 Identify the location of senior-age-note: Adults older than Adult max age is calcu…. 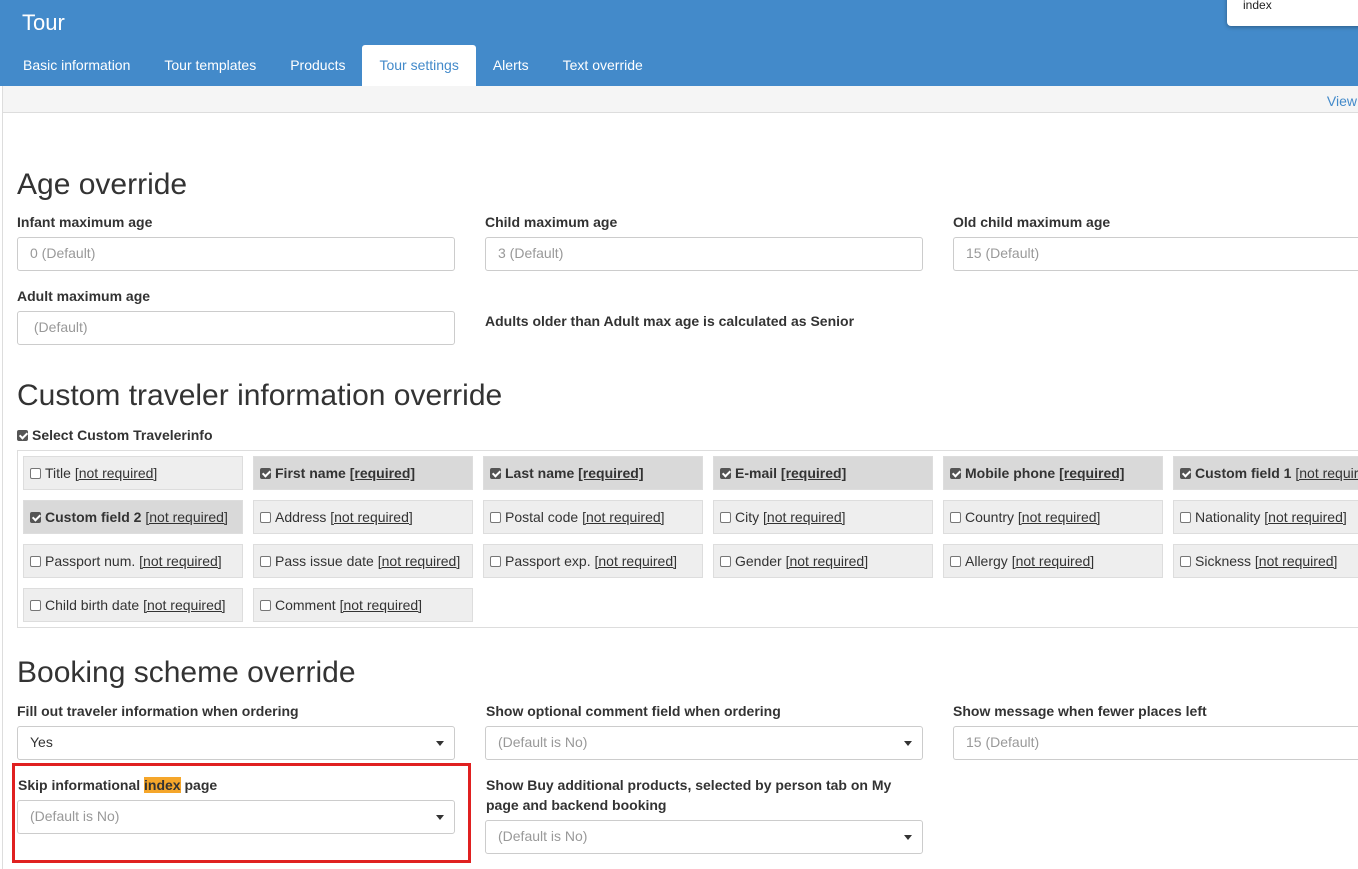
(670, 321).